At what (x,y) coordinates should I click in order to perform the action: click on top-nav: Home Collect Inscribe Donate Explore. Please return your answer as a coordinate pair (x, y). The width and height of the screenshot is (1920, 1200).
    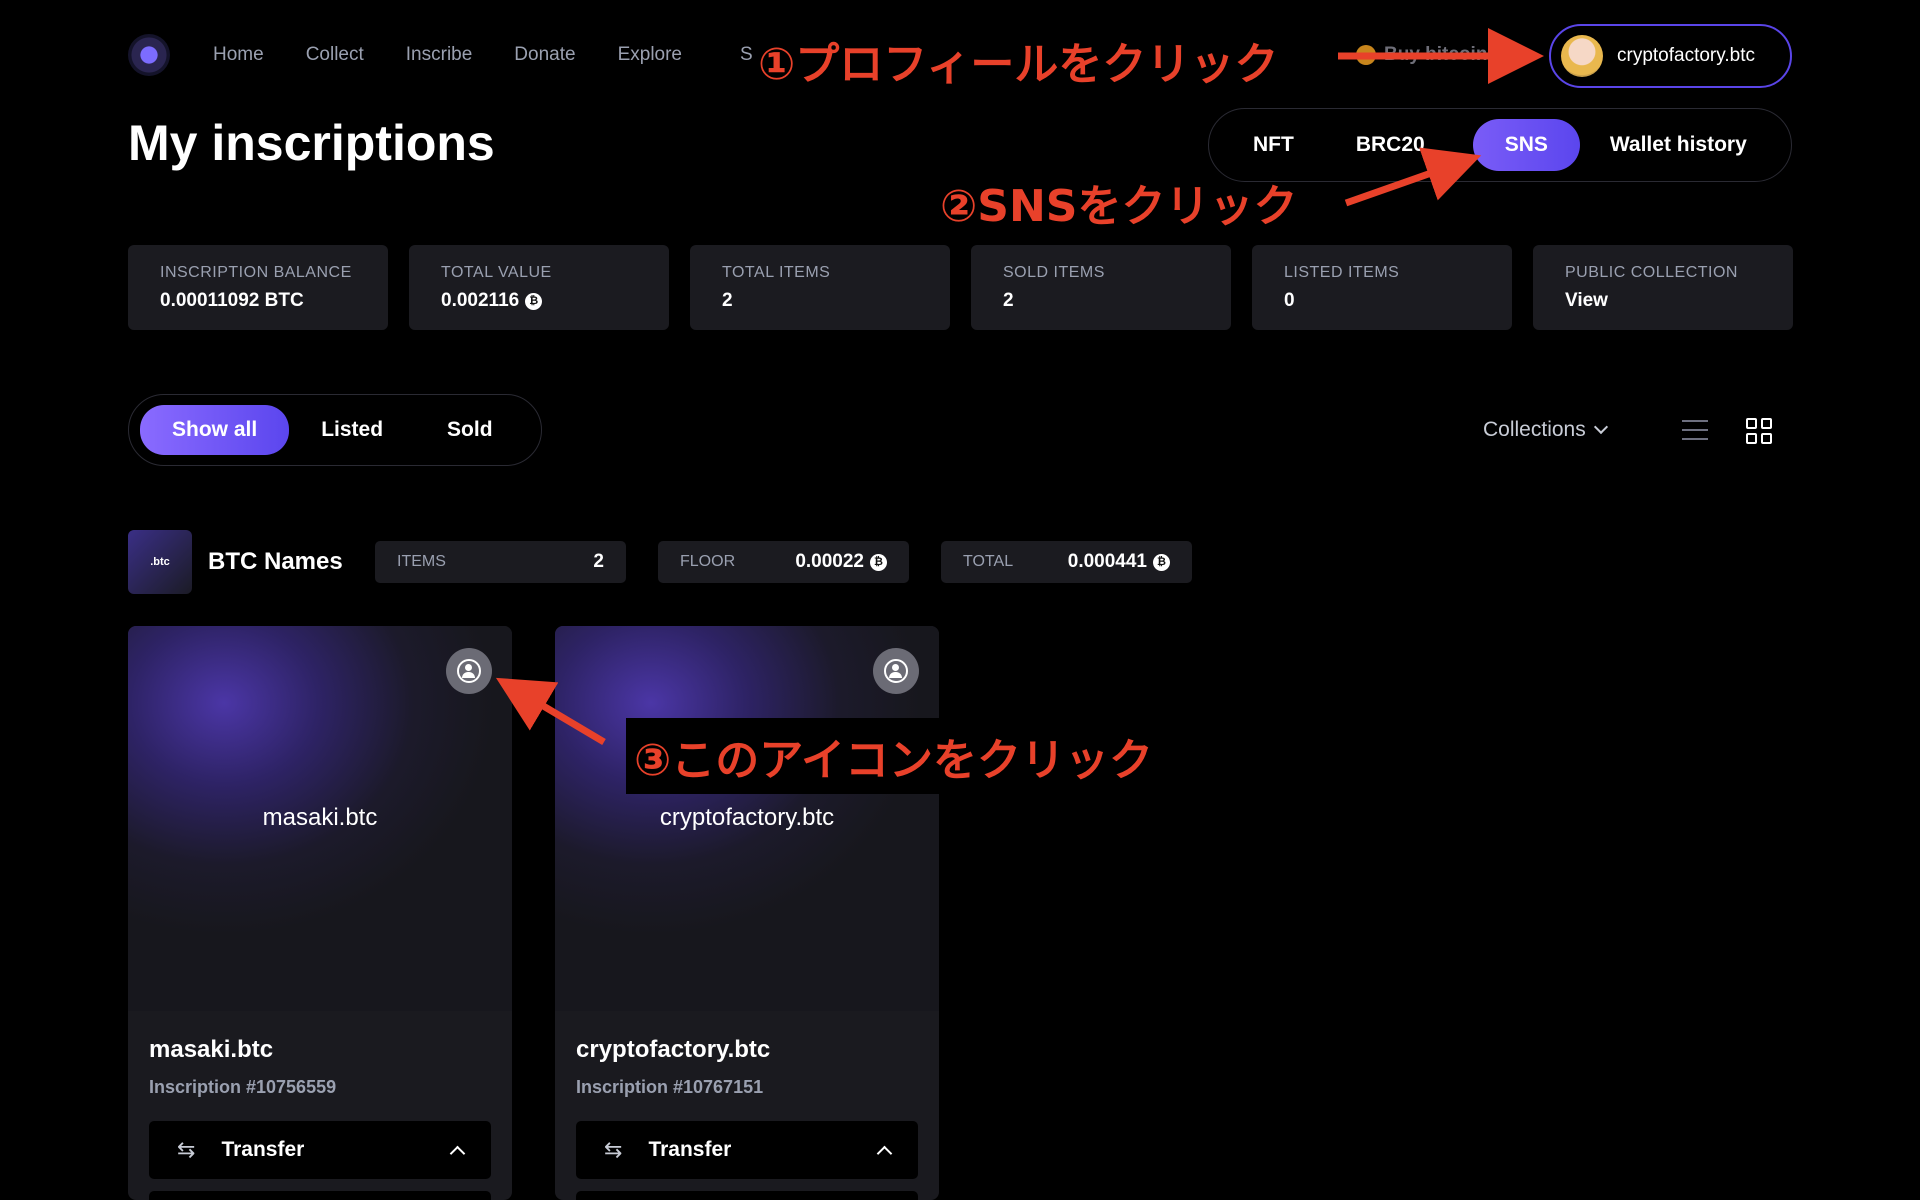
    Looking at the image, I should click on (447, 55).